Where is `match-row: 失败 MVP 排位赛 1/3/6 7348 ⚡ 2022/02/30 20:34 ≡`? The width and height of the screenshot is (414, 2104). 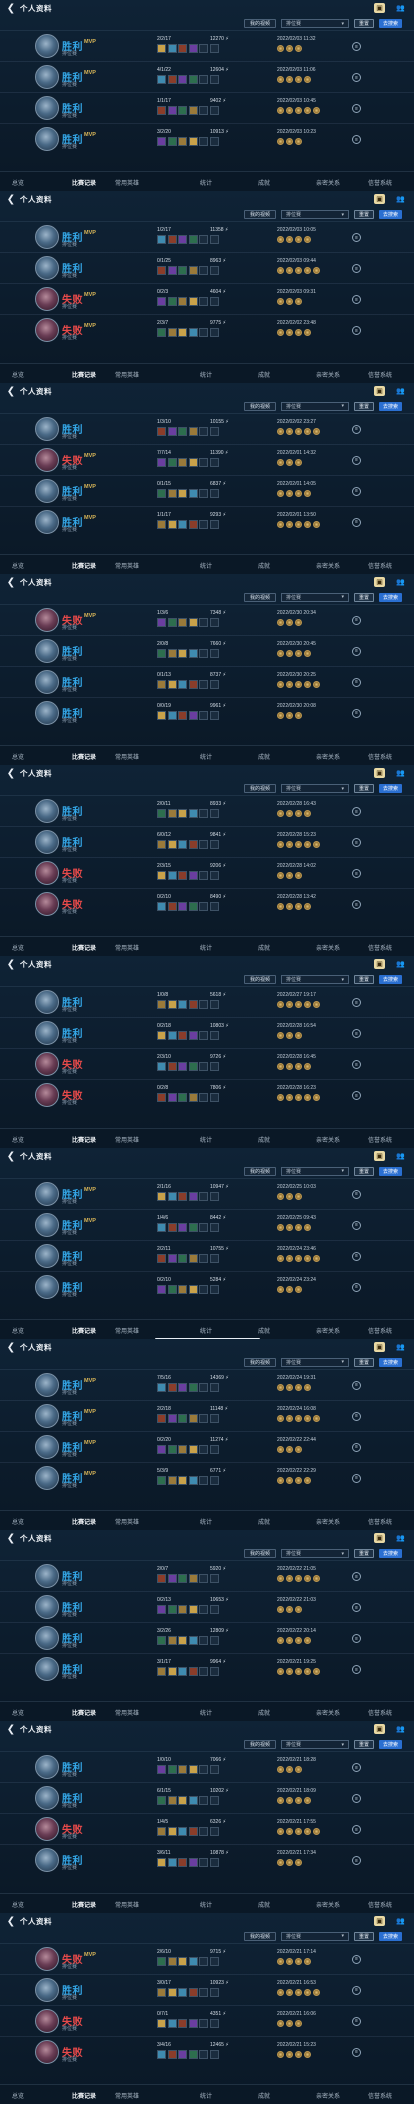
match-row: 失败 MVP 排位赛 1/3/6 7348 ⚡ 2022/02/30 20:34 ≡ is located at coordinates (207, 618).